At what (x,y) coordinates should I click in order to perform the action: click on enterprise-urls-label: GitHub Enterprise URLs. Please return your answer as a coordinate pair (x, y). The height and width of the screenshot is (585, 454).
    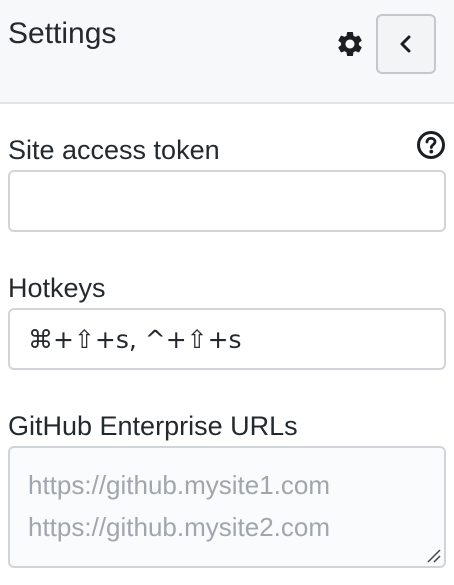
    Looking at the image, I should click on (153, 426).